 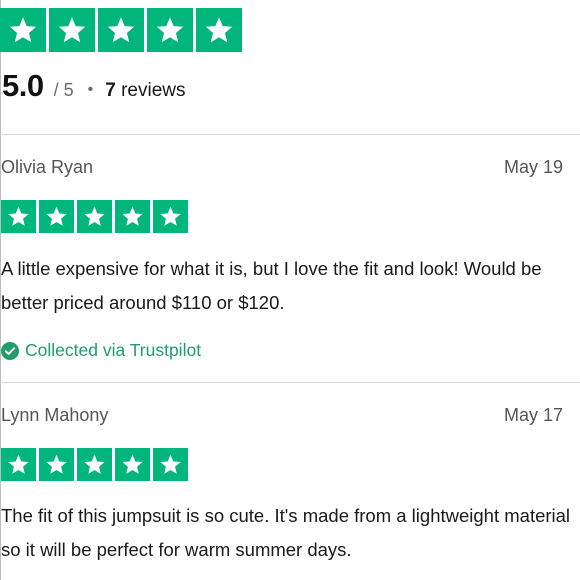 I want to click on average-score: 5.0, so click(x=23, y=85).